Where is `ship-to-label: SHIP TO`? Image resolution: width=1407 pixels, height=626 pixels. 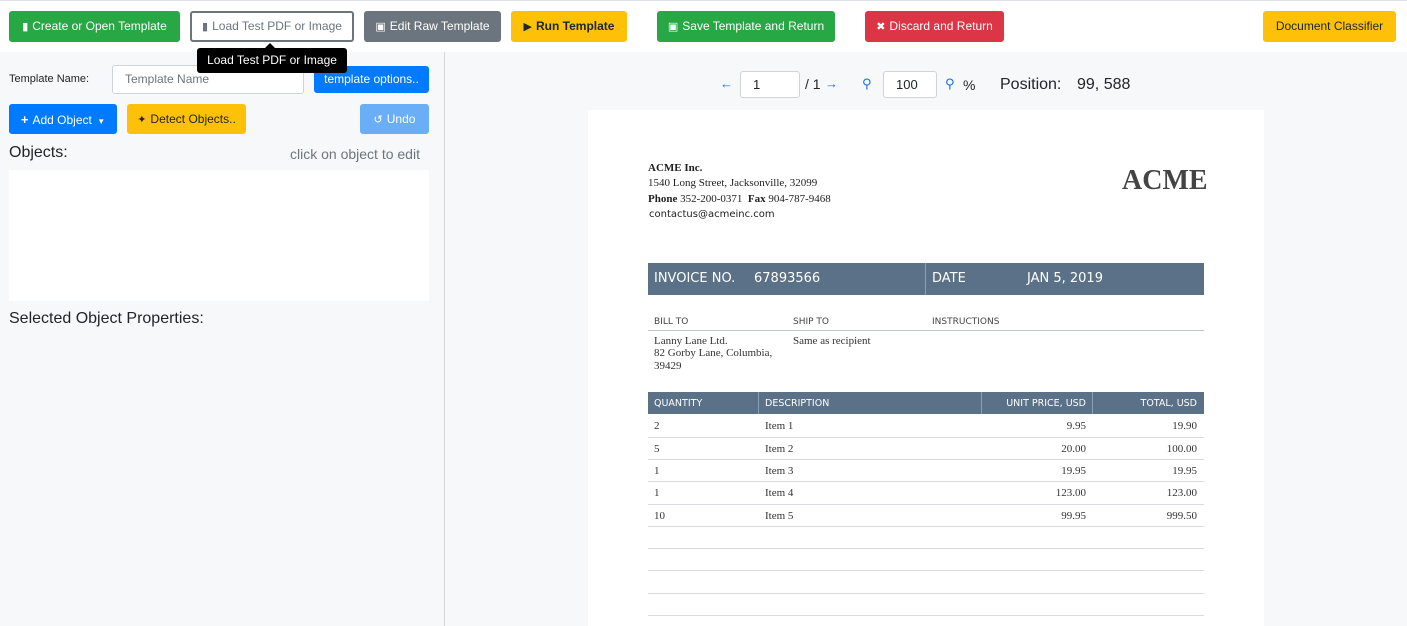
ship-to-label: SHIP TO is located at coordinates (811, 322).